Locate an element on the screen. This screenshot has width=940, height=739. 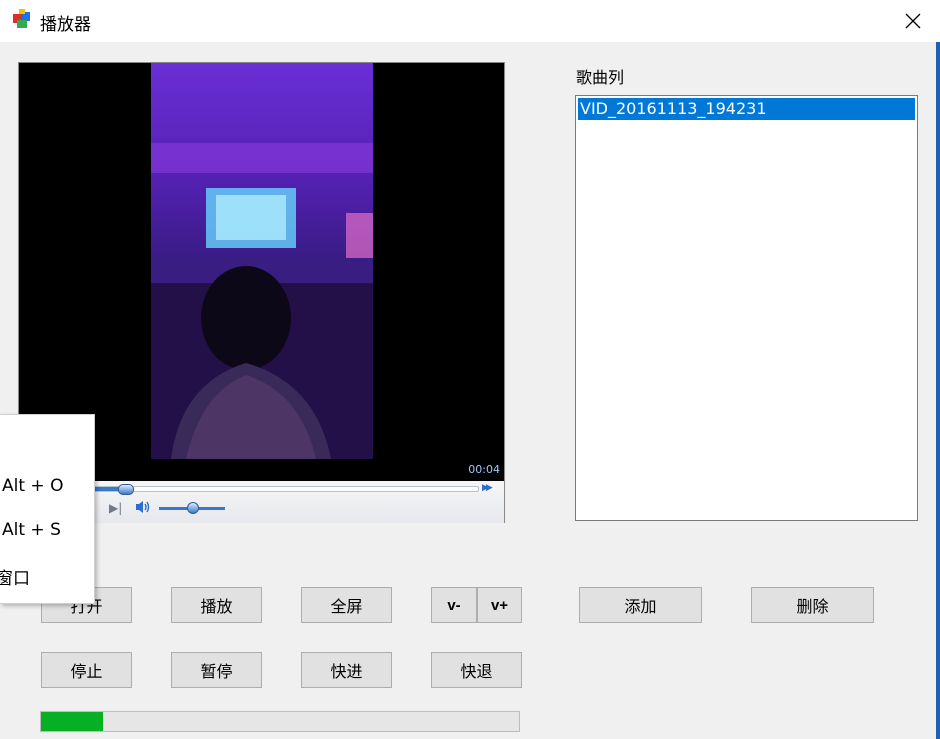
add-button: 添加 is located at coordinates (640, 605).